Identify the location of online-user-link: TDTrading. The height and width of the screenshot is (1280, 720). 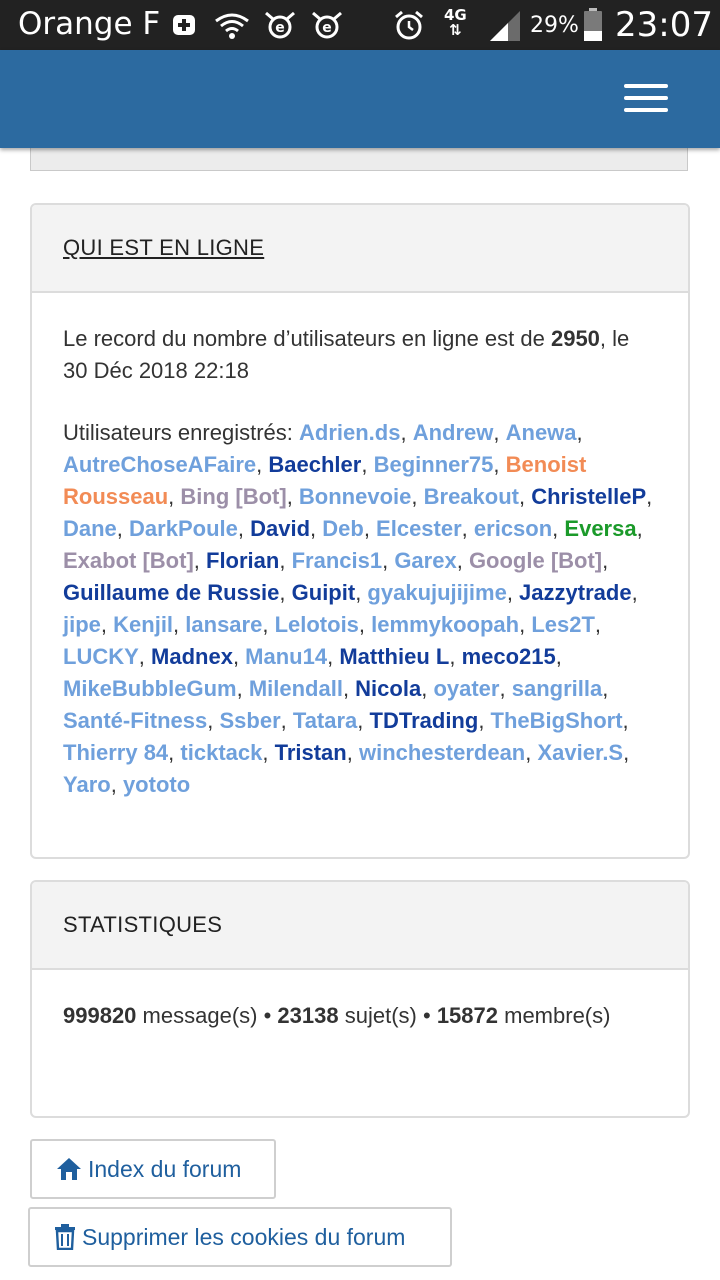
(424, 720).